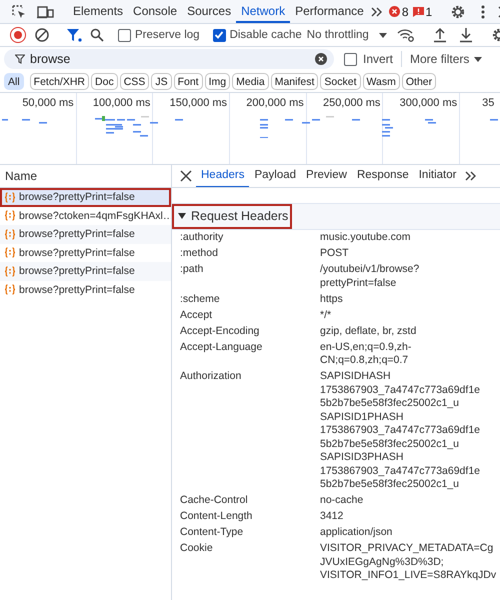 The image size is (500, 600). What do you see at coordinates (429, 103) in the screenshot?
I see `time-tick-label: 300,000 ms` at bounding box center [429, 103].